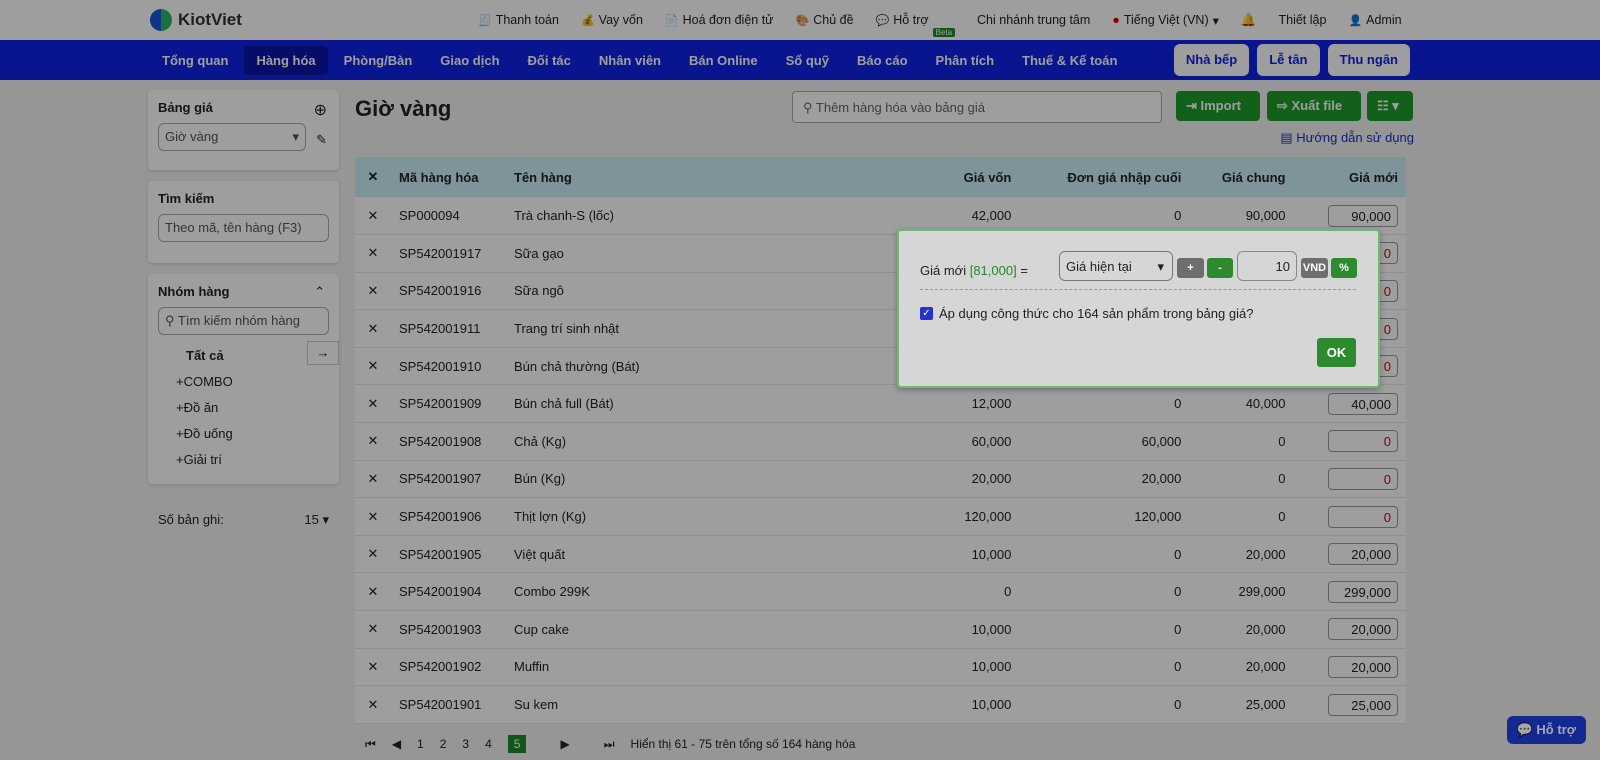 The width and height of the screenshot is (1600, 760). What do you see at coordinates (1190, 268) in the screenshot?
I see `plus-button: +` at bounding box center [1190, 268].